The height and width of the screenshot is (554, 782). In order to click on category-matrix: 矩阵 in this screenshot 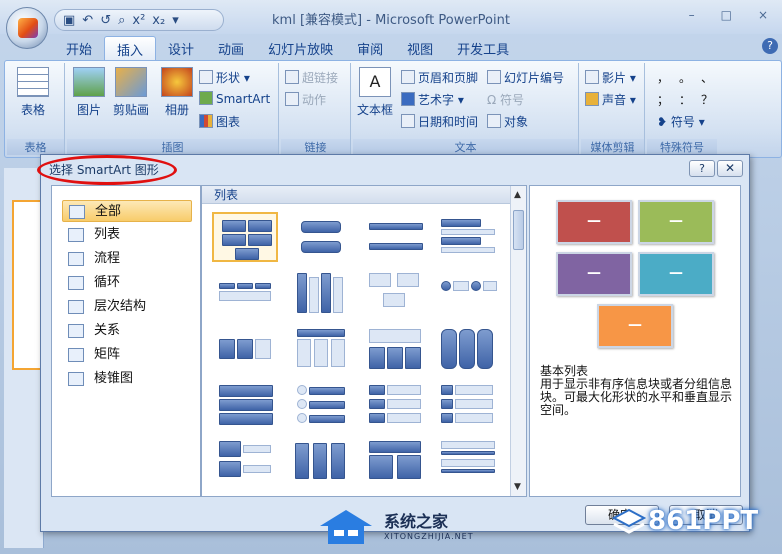, I will do `click(127, 355)`.